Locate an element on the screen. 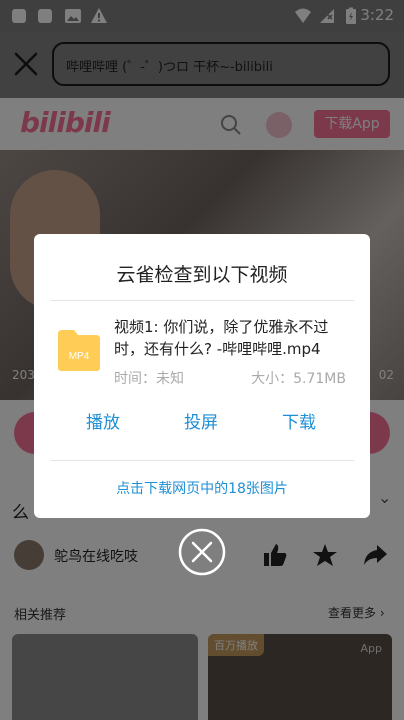 This screenshot has width=404, height=720. folder-file-icon: MP4 is located at coordinates (79, 350).